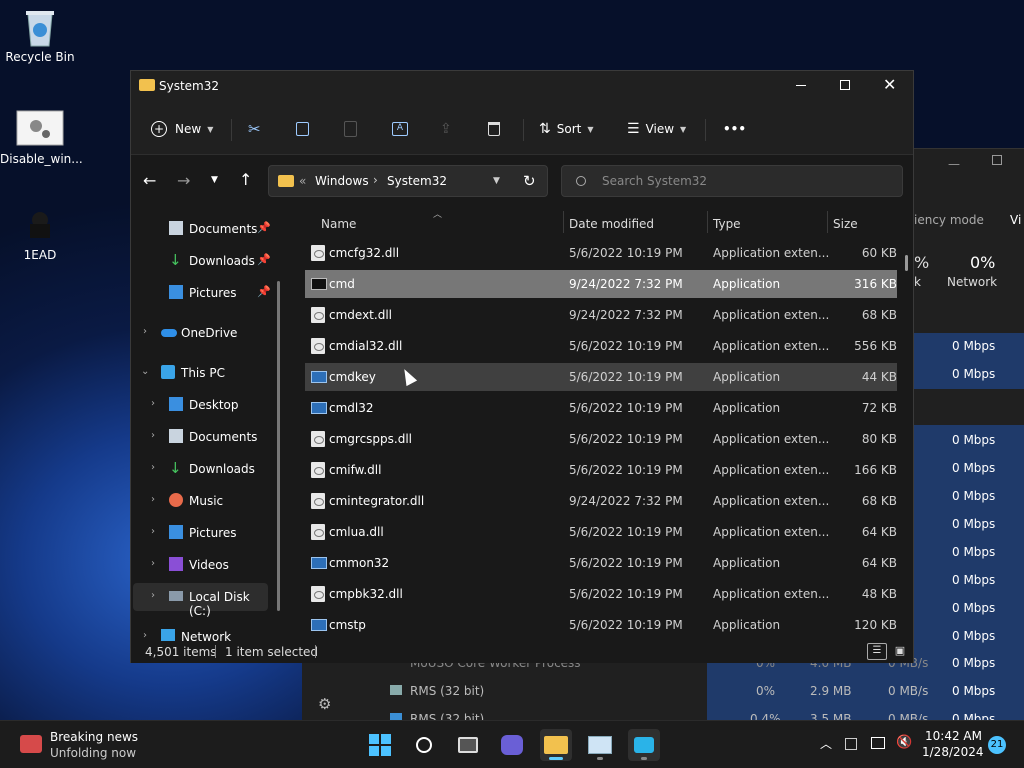  Describe the element at coordinates (734, 129) in the screenshot. I see `see-more-button: •••` at that location.